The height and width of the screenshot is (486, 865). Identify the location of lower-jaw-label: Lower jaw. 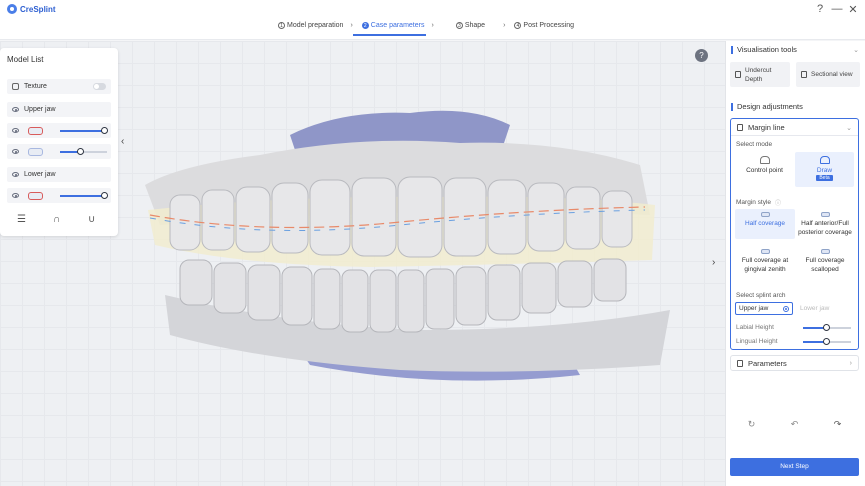
(40, 174).